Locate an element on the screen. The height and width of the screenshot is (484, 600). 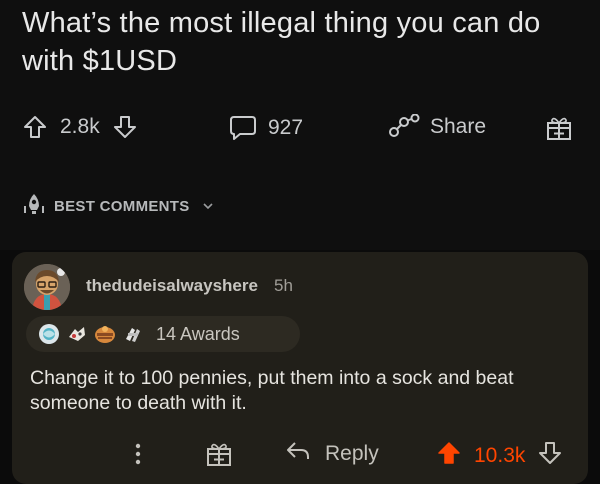
avatar is located at coordinates (47, 287).